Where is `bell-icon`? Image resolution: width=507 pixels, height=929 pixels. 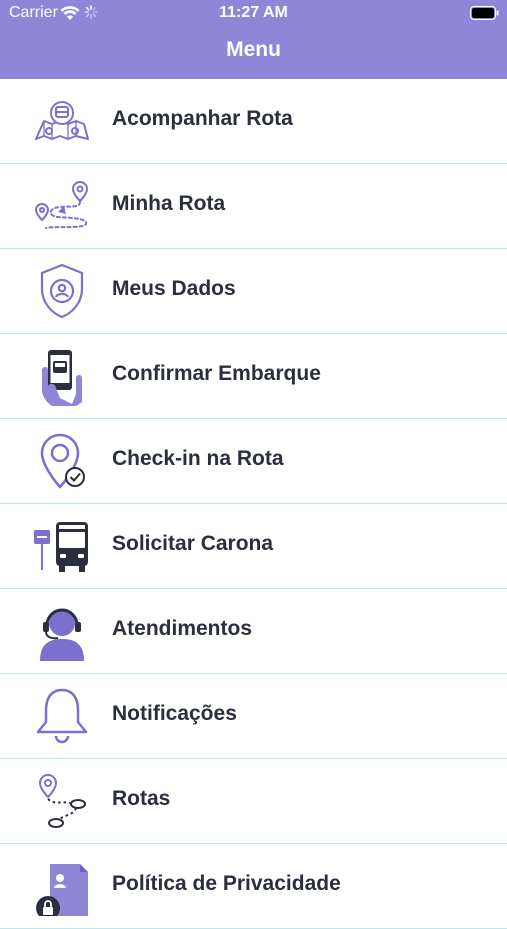
bell-icon is located at coordinates (62, 716).